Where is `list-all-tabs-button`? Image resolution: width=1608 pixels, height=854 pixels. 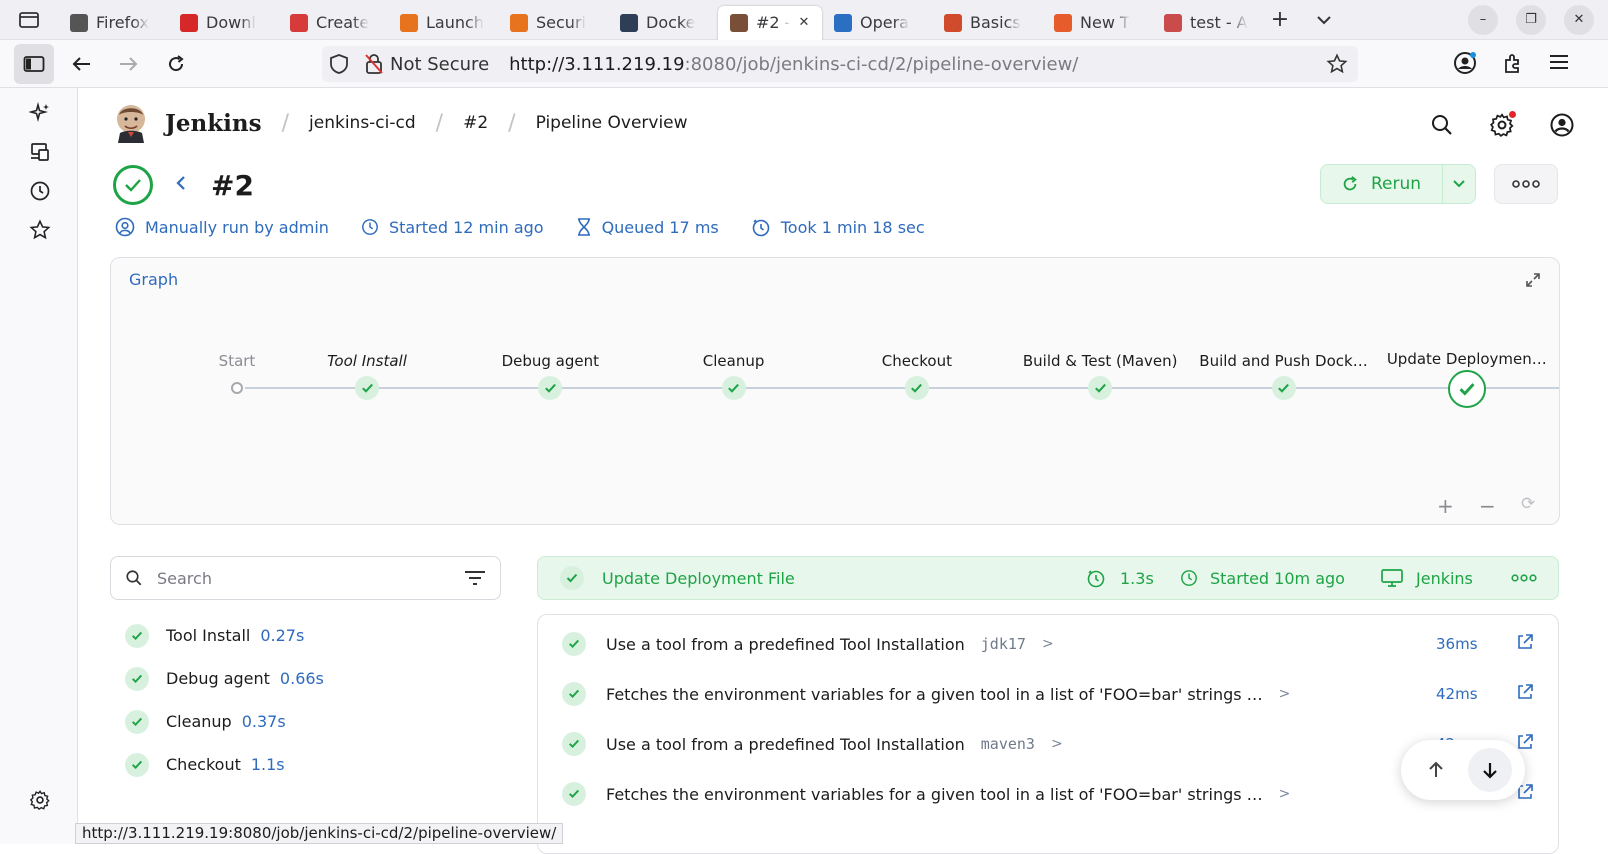 list-all-tabs-button is located at coordinates (1324, 19).